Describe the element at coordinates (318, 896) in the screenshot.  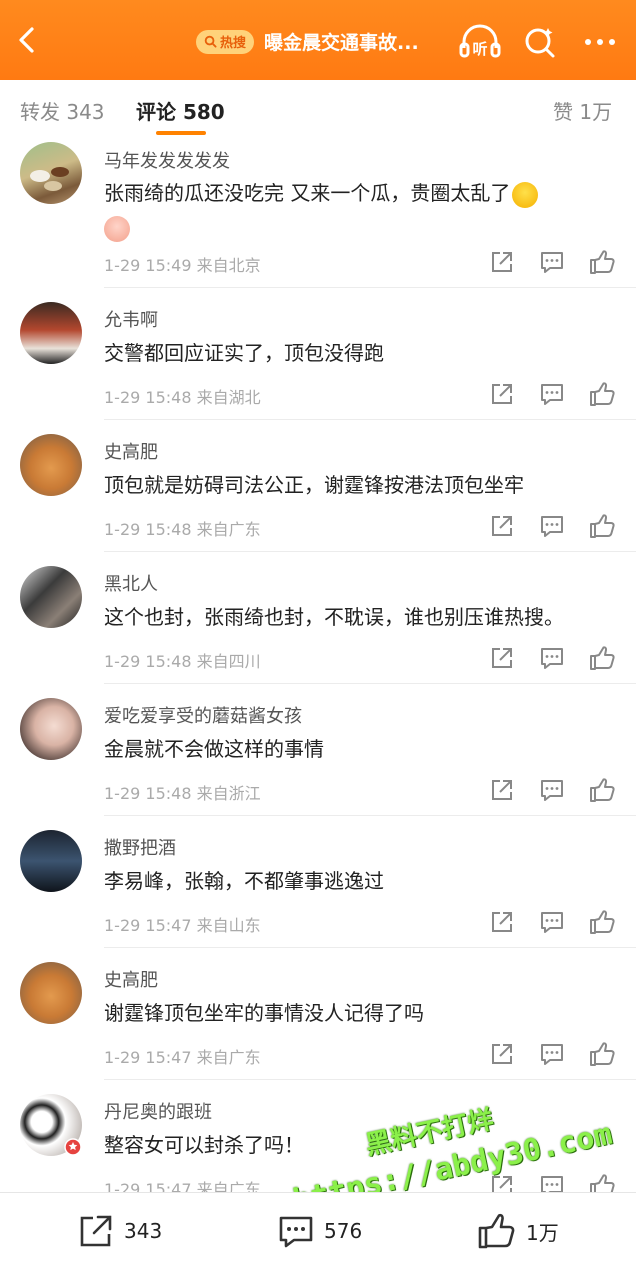
I see `comment-item: 撒野把酒 李易峰，张翰，不都肇事逃逸过 1-29 15:47 来自山东` at that location.